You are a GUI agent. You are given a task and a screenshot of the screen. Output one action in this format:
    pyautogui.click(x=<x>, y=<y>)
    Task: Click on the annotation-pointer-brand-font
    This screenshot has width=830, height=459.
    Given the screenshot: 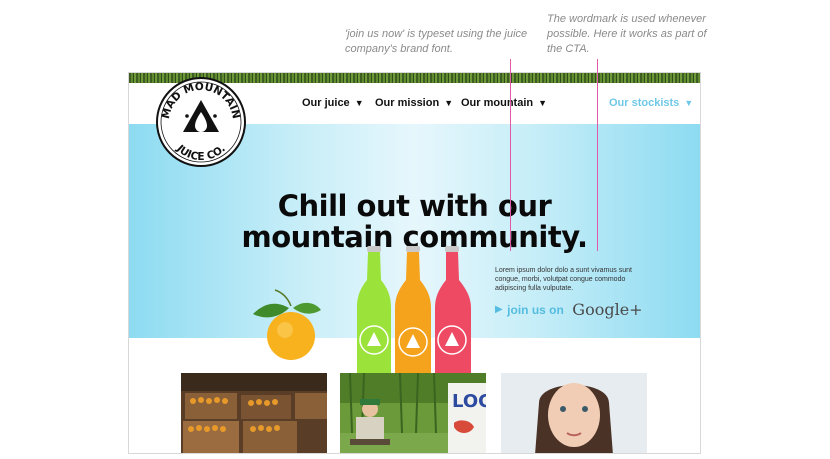 What is the action you would take?
    pyautogui.click(x=510, y=155)
    